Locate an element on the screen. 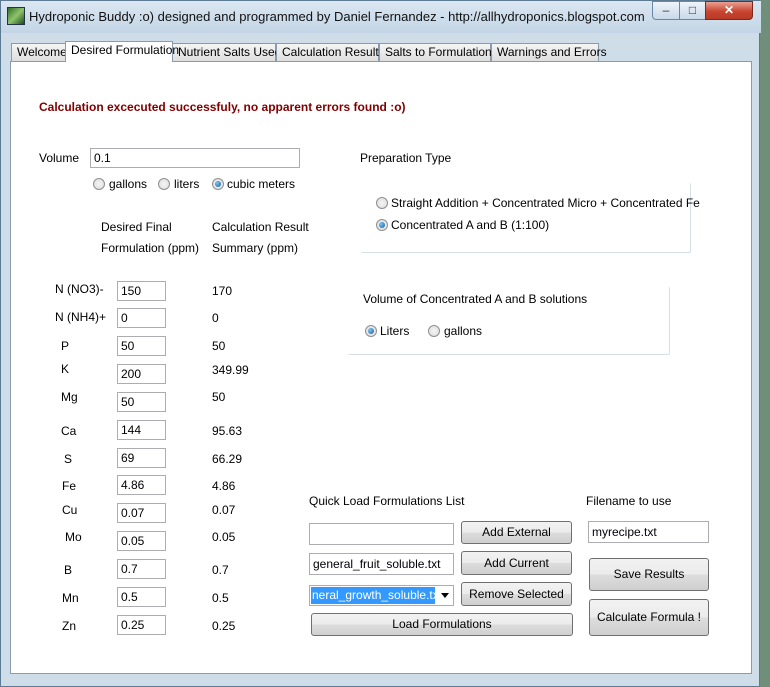  desired-header-line2: Formulation (ppm) is located at coordinates (150, 248).